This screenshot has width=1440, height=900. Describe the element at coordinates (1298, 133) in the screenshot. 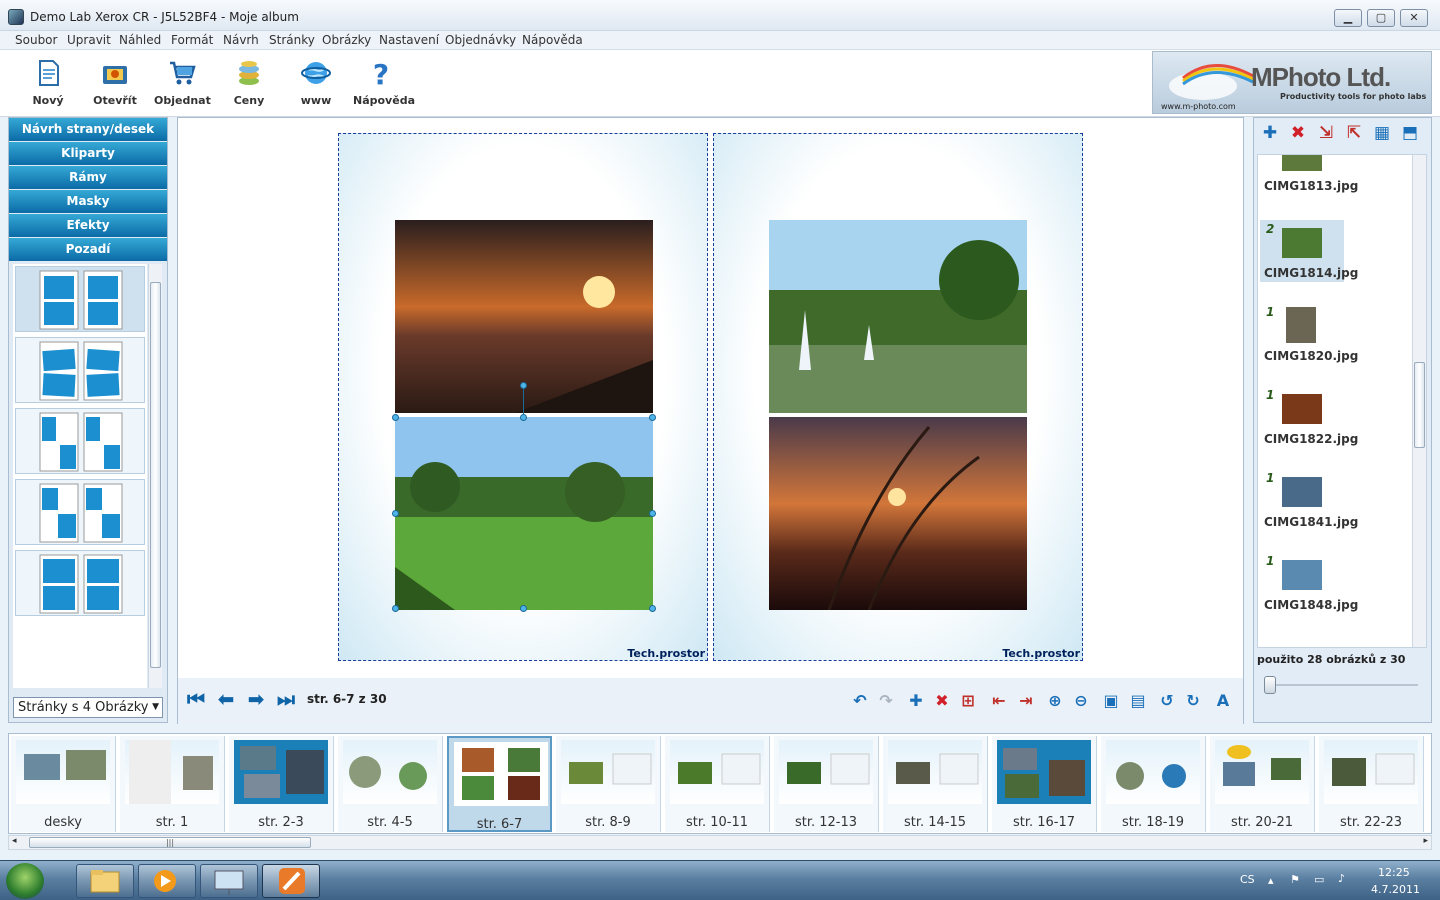

I see `remove-image-icon: ✖` at that location.